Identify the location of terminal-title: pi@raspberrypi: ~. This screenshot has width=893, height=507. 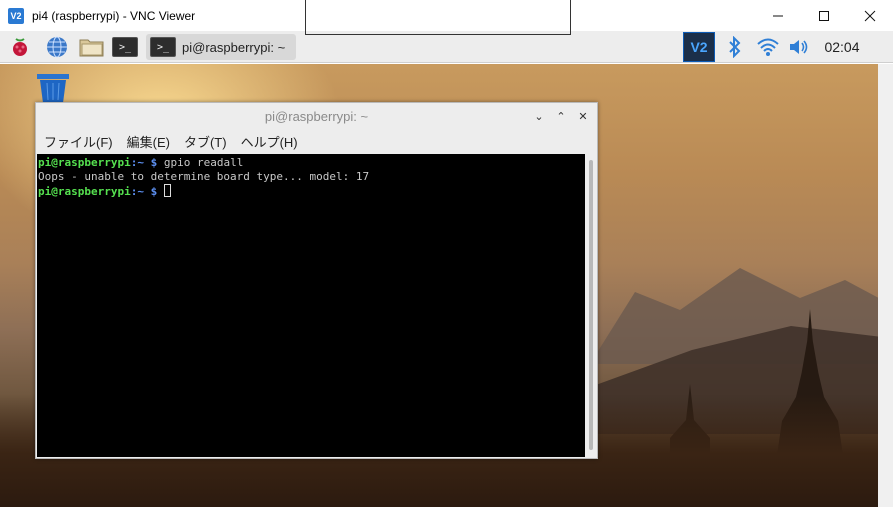
(316, 116).